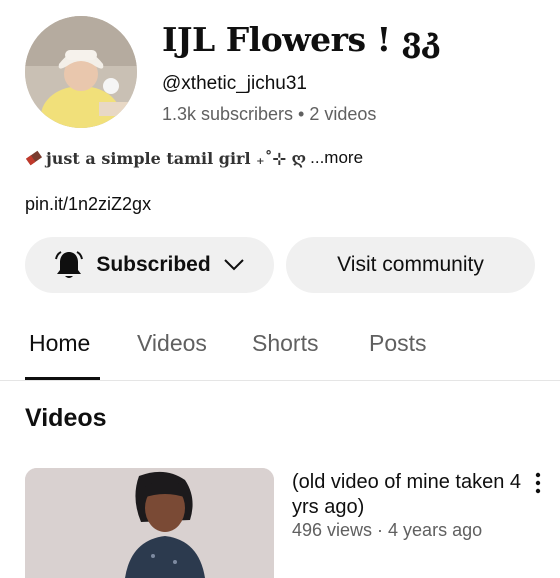 The image size is (560, 578). I want to click on video-meta: 496 views · 4 years ago, so click(387, 530).